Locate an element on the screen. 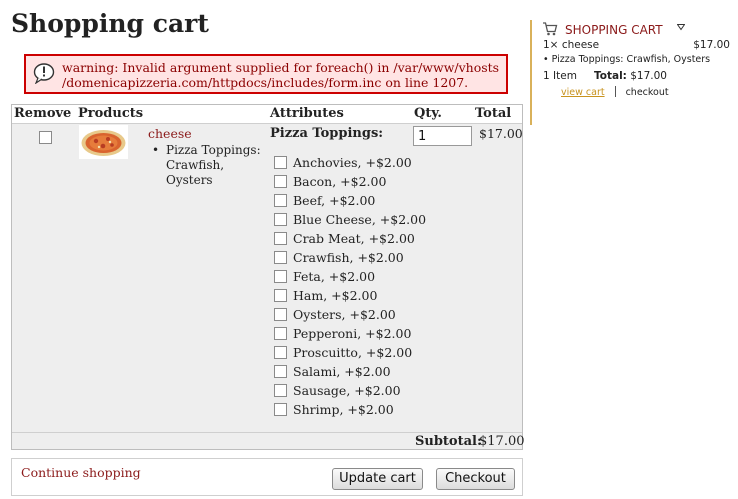  header-total: Total is located at coordinates (493, 113).